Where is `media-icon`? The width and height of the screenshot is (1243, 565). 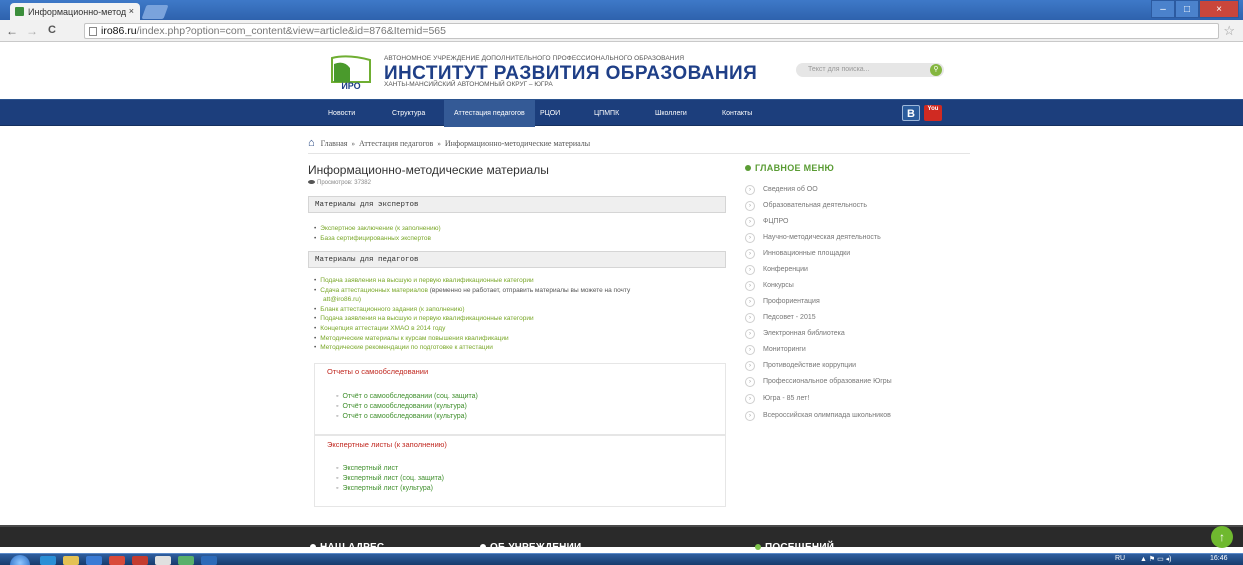
media-icon is located at coordinates (94, 560).